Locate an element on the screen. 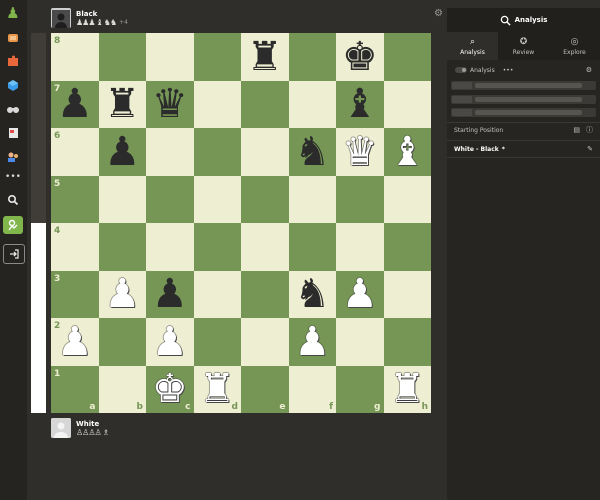 This screenshot has height=500, width=600. square-g2 is located at coordinates (360, 342).